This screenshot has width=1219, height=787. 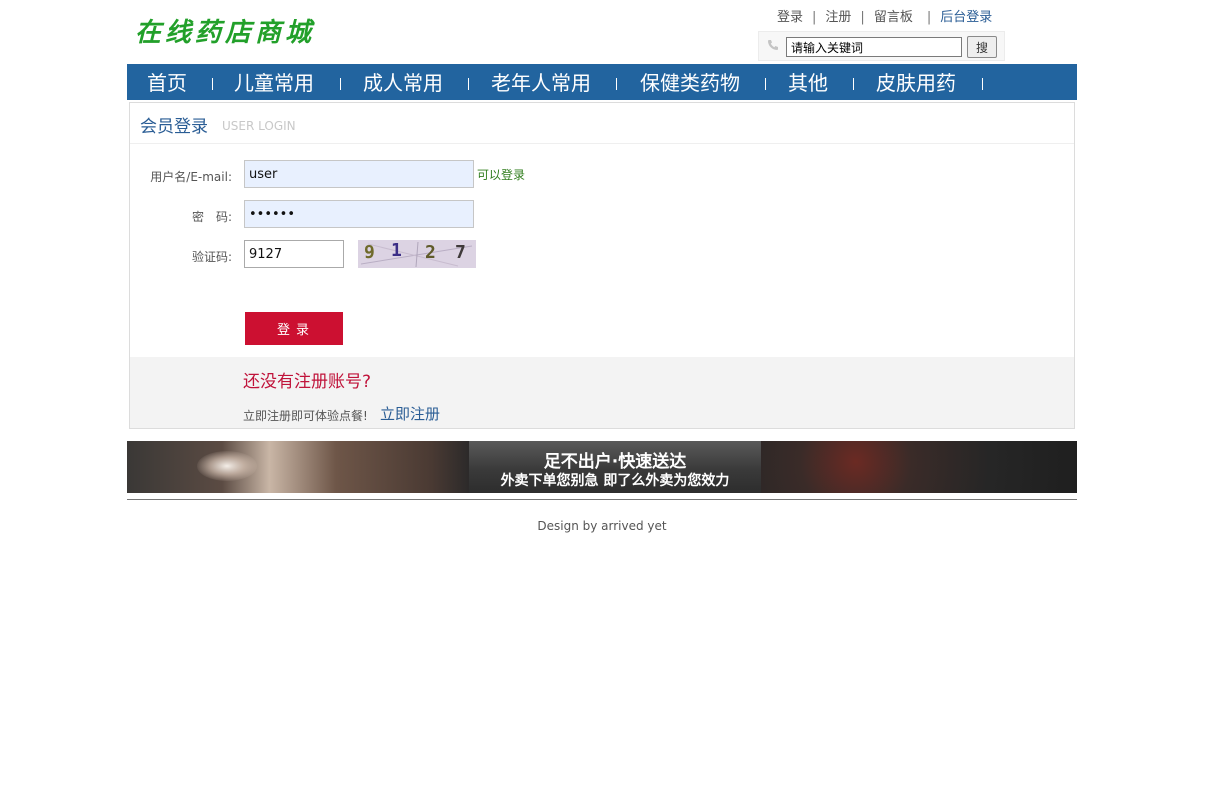 I want to click on banner-subline: 外卖下单您别急 即了么外卖为您效力, so click(x=615, y=481).